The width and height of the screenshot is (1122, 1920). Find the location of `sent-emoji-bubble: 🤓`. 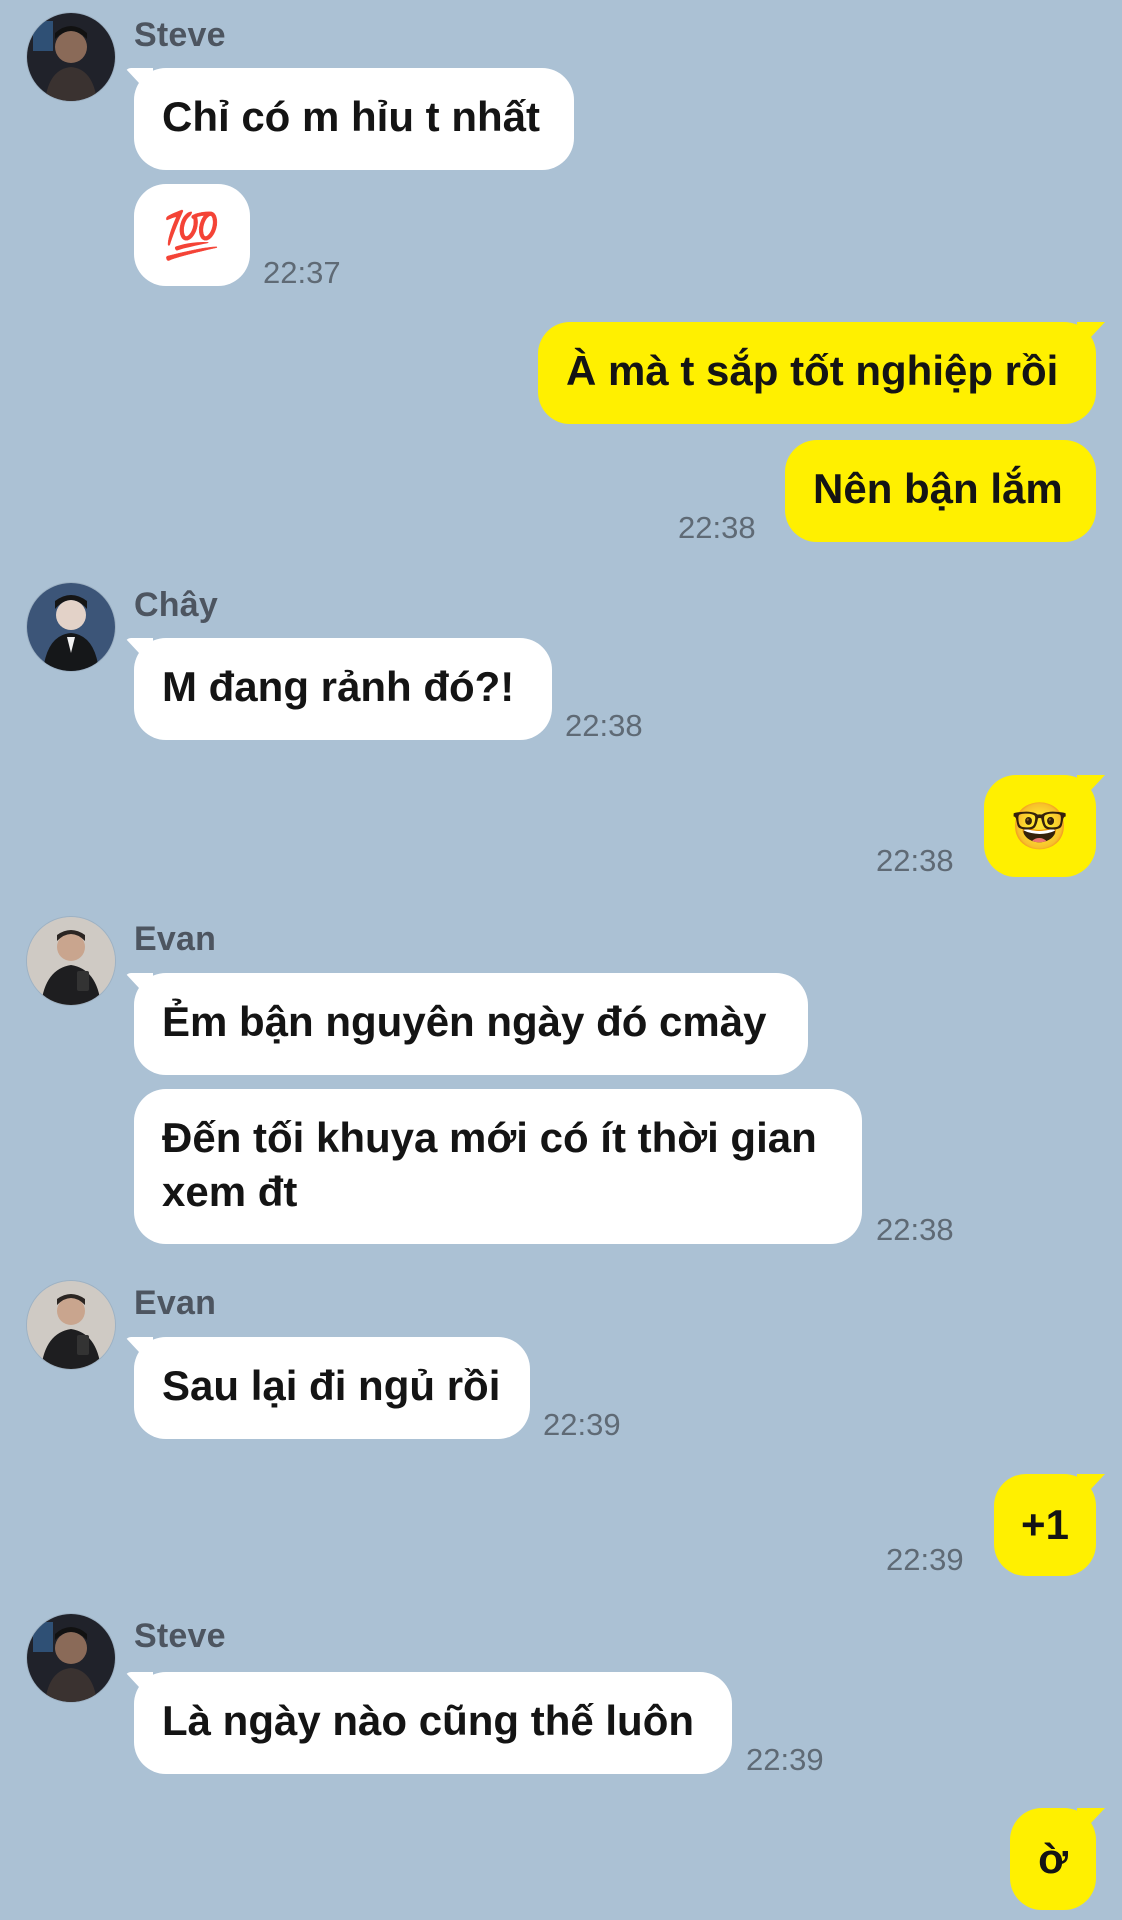

sent-emoji-bubble: 🤓 is located at coordinates (1040, 826).